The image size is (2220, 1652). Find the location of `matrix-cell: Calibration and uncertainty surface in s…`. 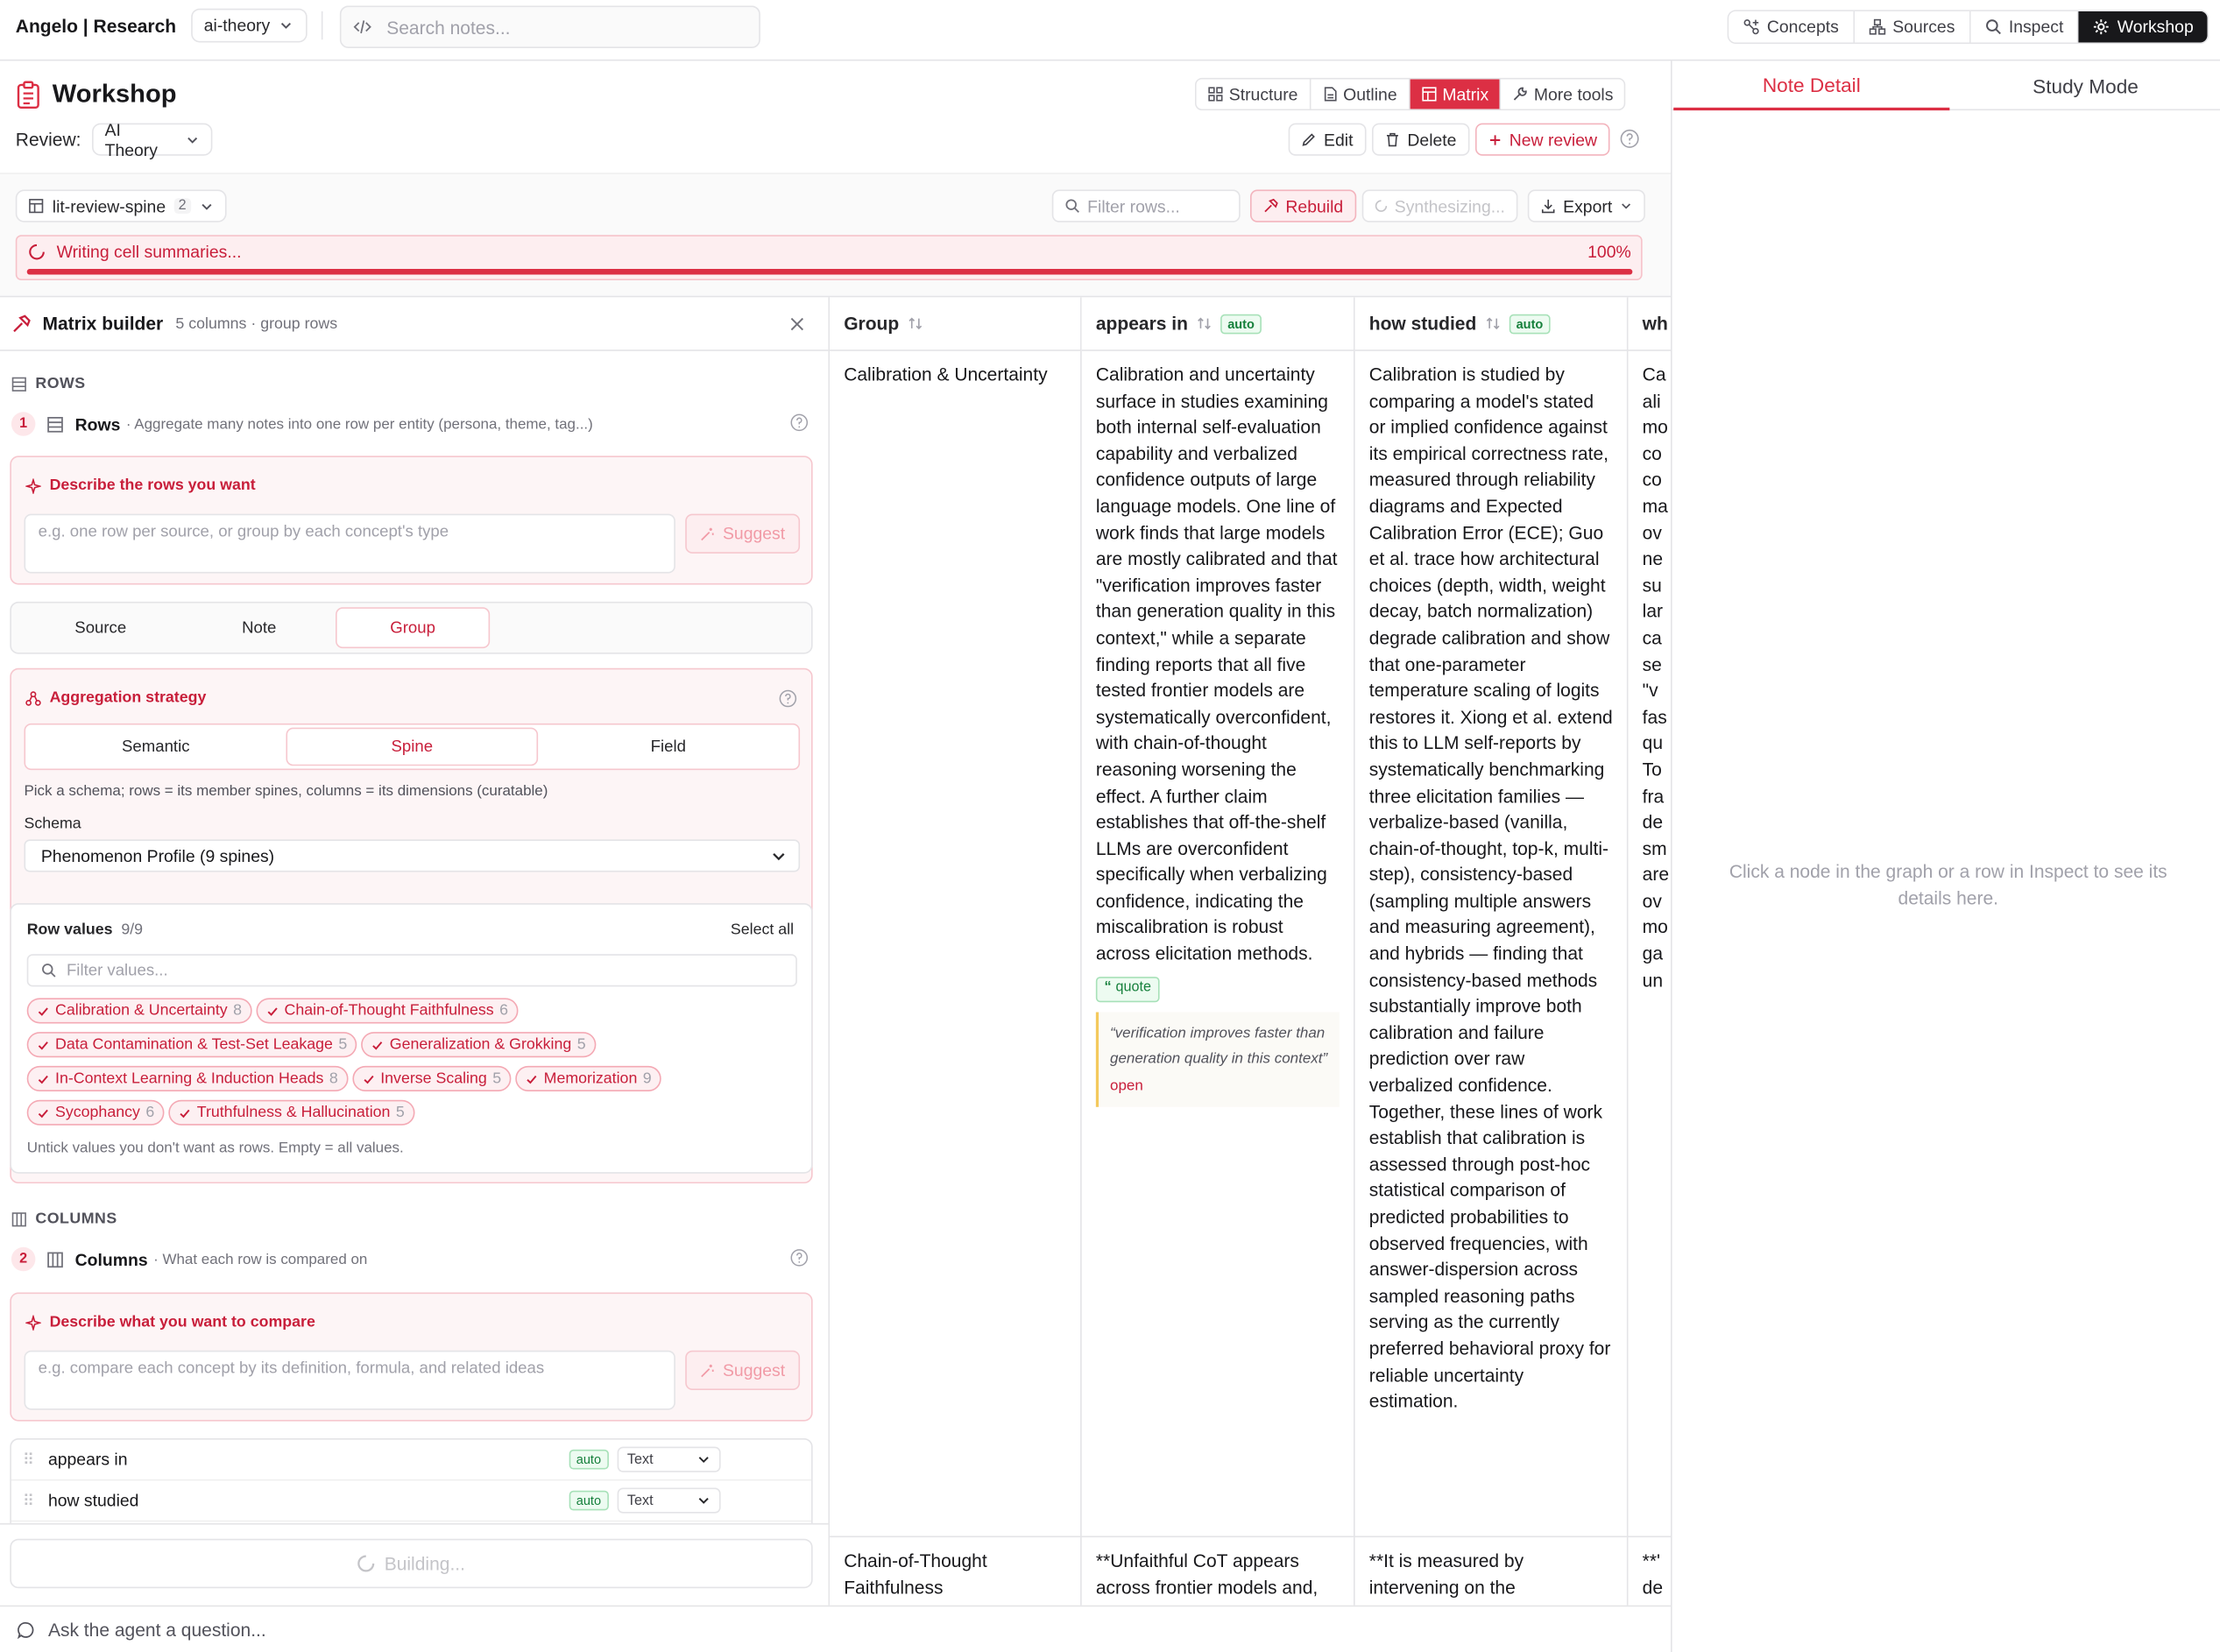

matrix-cell: Calibration and uncertainty surface in s… is located at coordinates (1219, 944).